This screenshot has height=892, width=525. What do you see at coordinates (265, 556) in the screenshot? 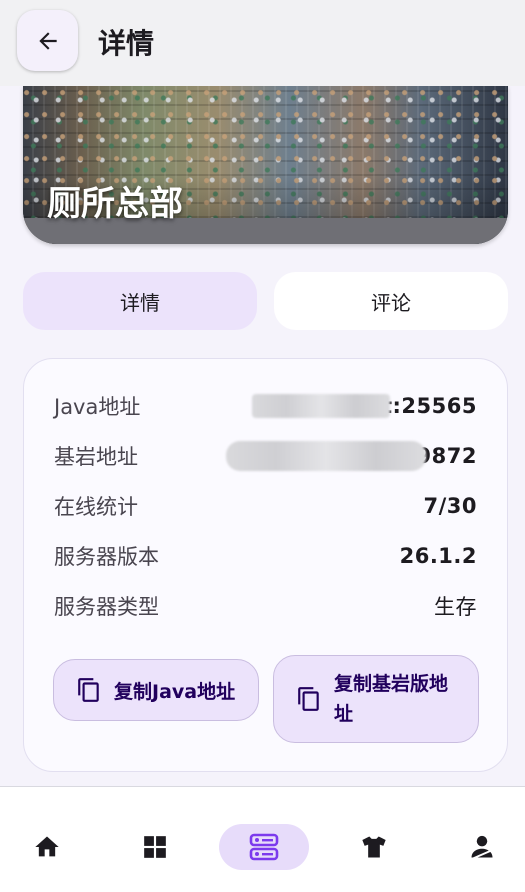
I see `server-version-row: 服务器版本 26.1.2` at bounding box center [265, 556].